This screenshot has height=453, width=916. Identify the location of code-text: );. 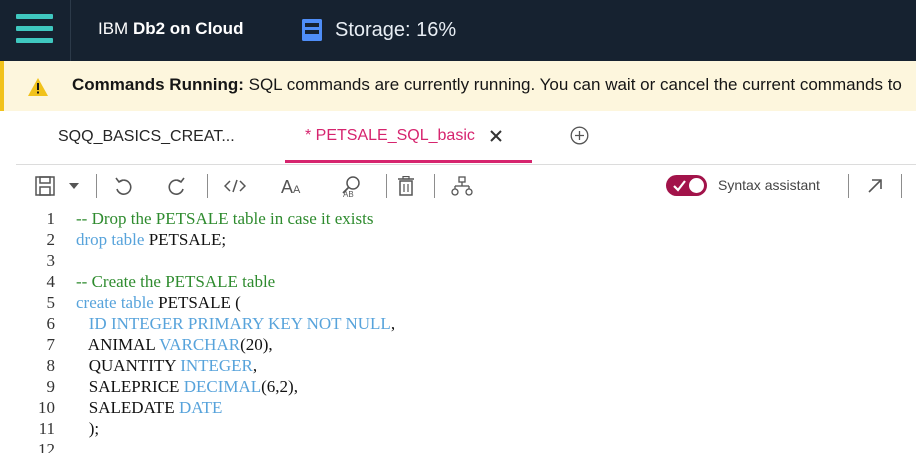
(87, 428).